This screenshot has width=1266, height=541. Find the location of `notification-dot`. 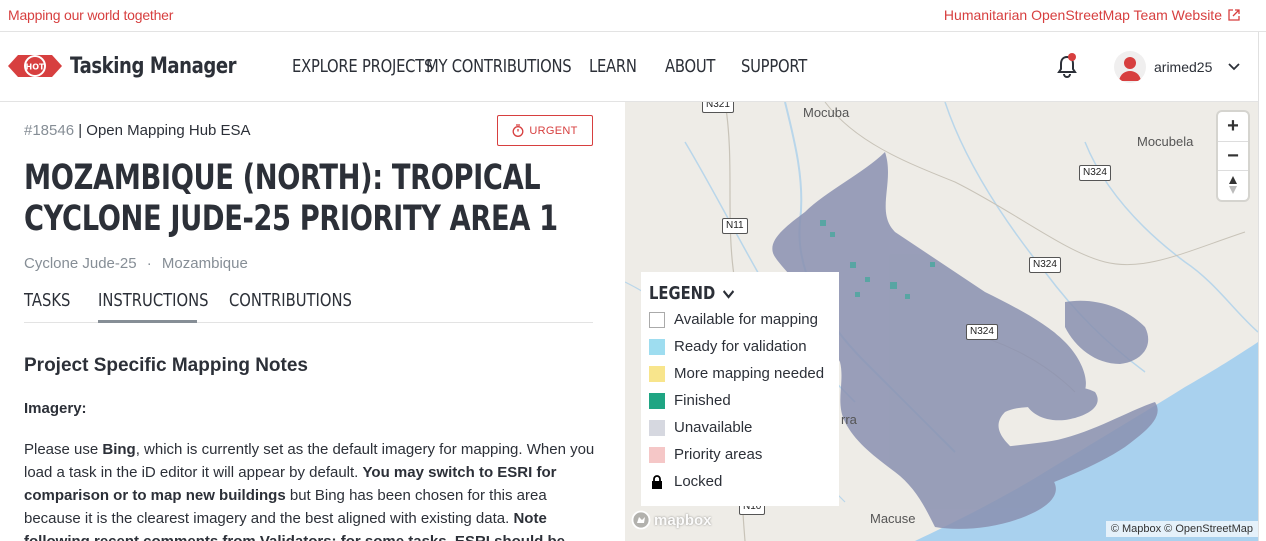

notification-dot is located at coordinates (1072, 57).